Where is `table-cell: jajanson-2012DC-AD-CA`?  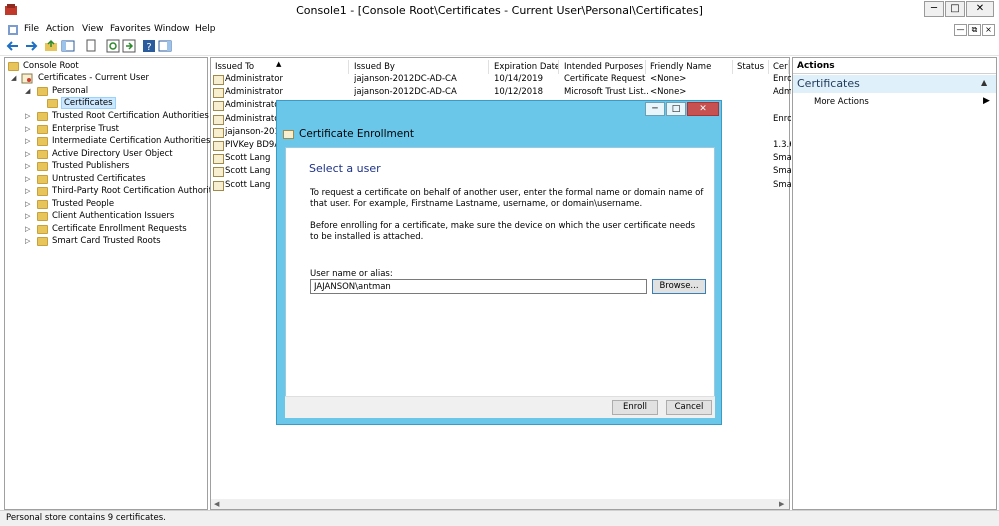 table-cell: jajanson-2012DC-AD-CA is located at coordinates (405, 92).